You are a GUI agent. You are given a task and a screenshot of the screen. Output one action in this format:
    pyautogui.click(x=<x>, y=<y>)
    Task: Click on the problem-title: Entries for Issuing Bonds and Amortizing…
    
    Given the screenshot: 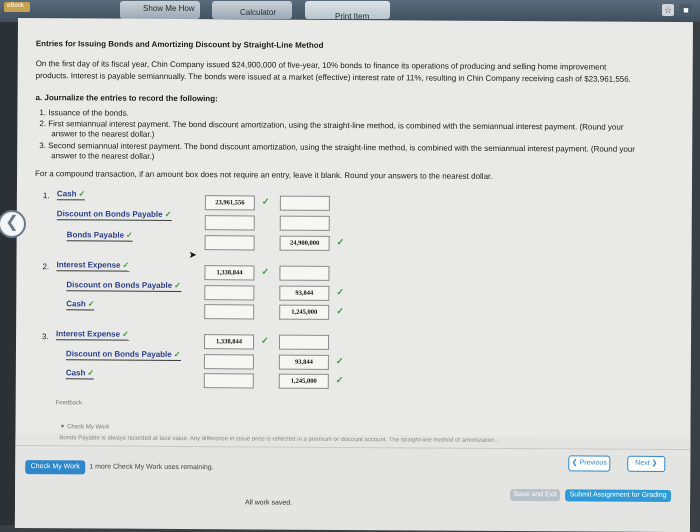 What is the action you would take?
    pyautogui.click(x=179, y=44)
    